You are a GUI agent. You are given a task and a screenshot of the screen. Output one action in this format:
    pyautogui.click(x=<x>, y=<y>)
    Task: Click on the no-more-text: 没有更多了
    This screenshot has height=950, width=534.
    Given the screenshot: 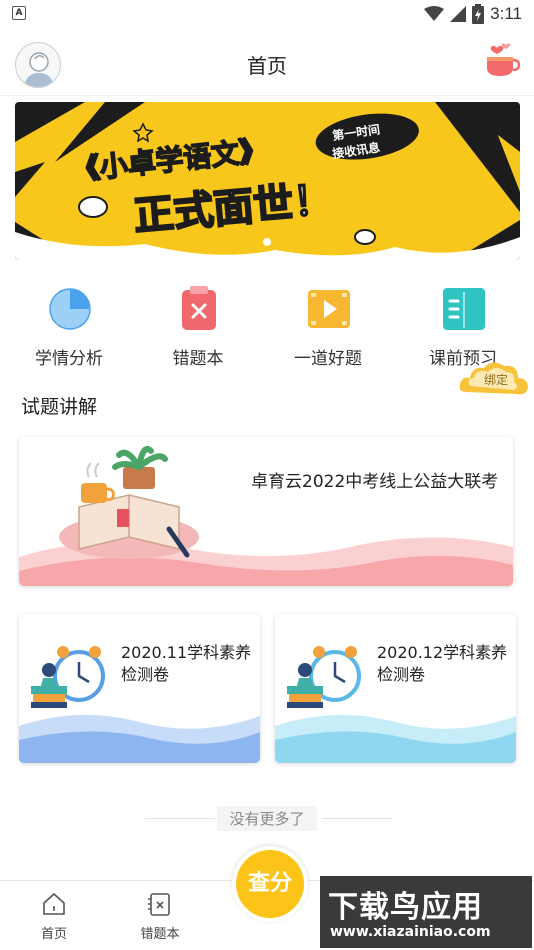 What is the action you would take?
    pyautogui.click(x=267, y=818)
    